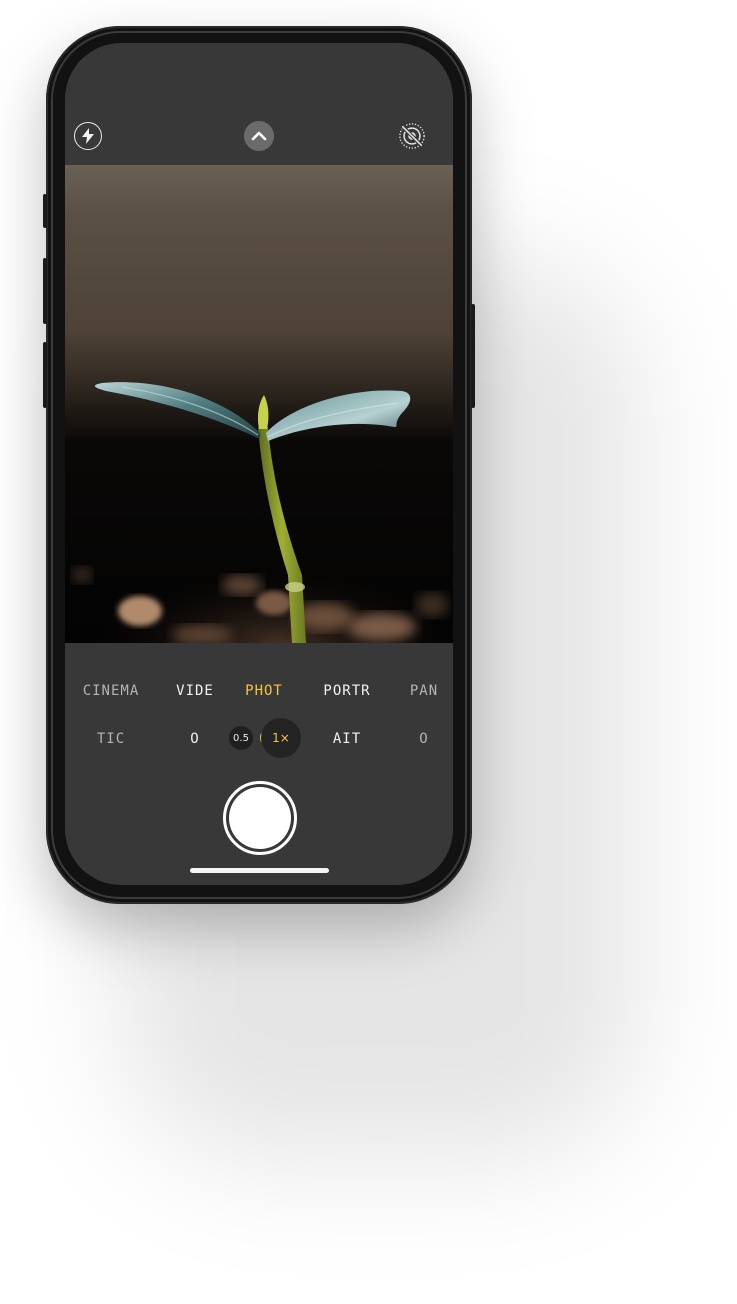 The image size is (737, 1304). I want to click on power-button, so click(473, 356).